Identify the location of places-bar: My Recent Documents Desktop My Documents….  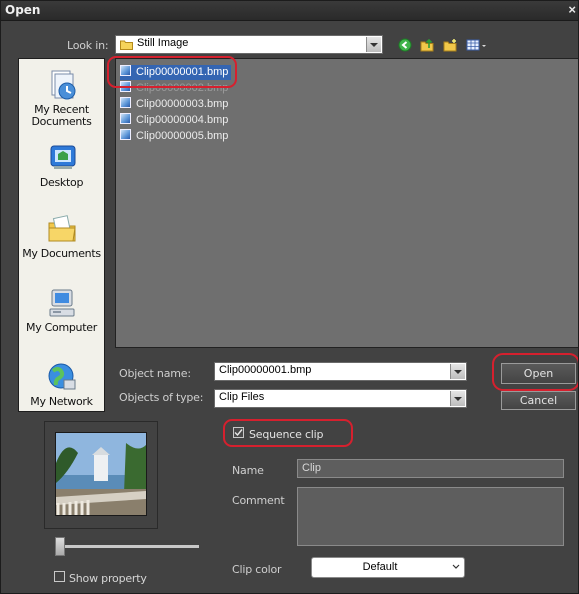
(61, 235).